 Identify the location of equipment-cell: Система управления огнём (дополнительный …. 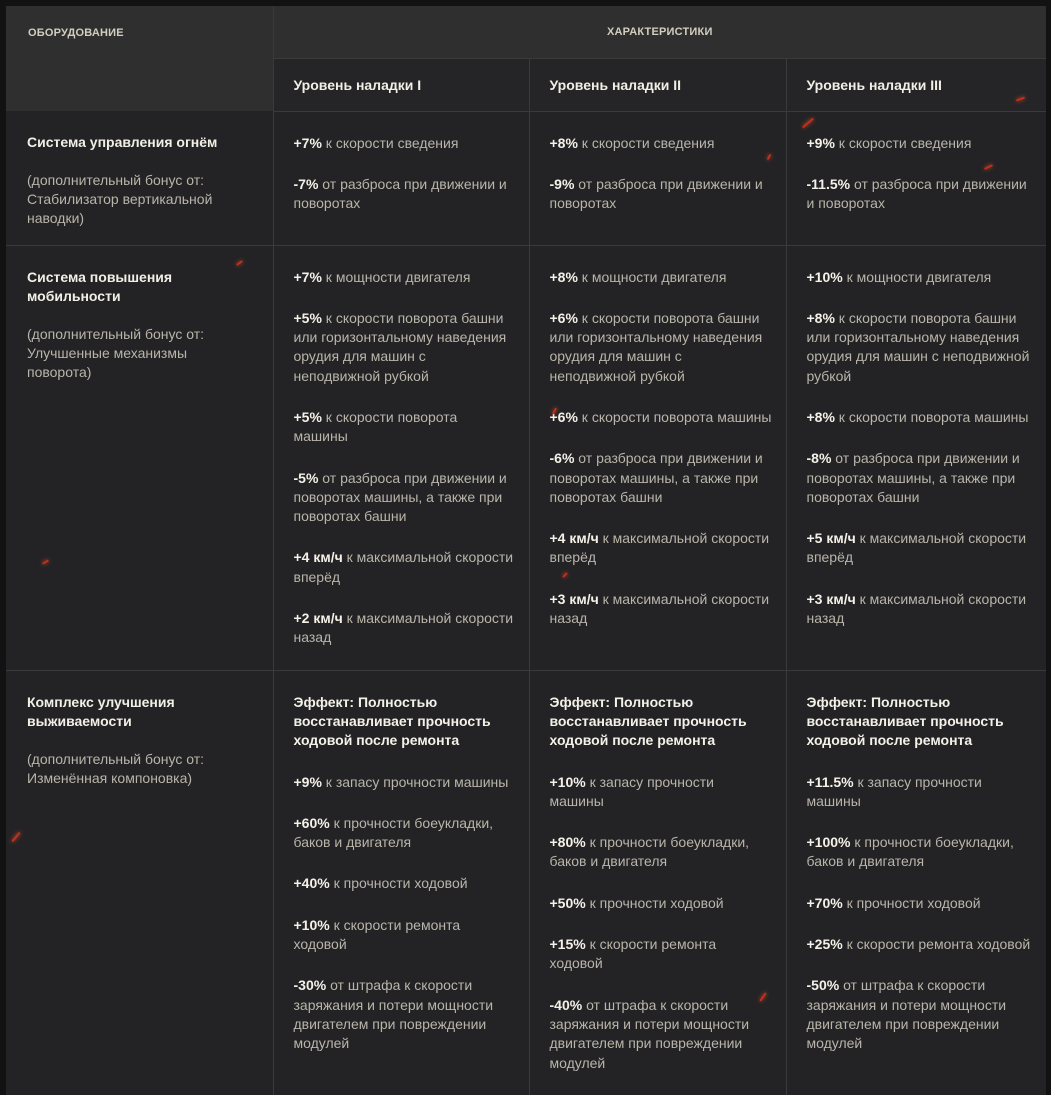
(140, 178).